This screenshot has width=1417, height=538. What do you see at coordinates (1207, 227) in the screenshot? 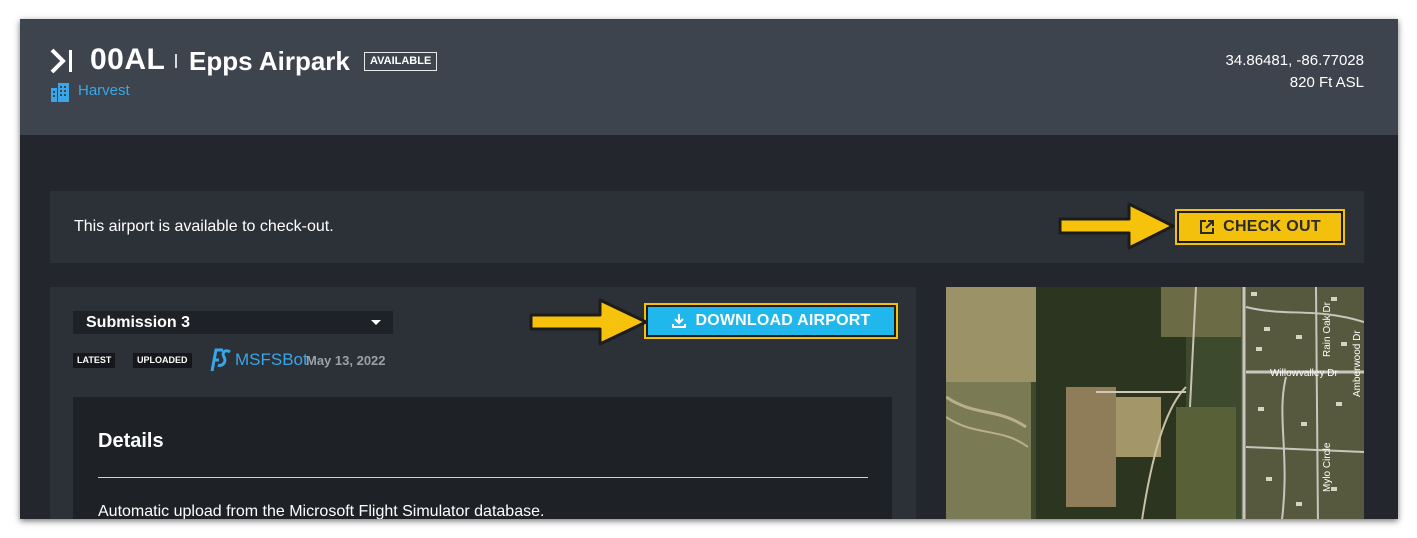
I see `external-link-icon` at bounding box center [1207, 227].